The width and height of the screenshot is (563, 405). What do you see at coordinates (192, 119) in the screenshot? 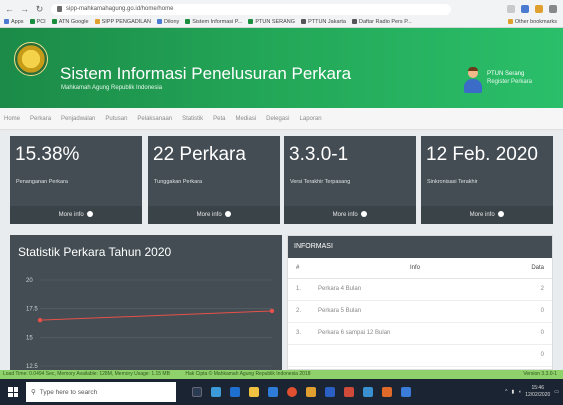
I see `nav-statistik: Statistik` at bounding box center [192, 119].